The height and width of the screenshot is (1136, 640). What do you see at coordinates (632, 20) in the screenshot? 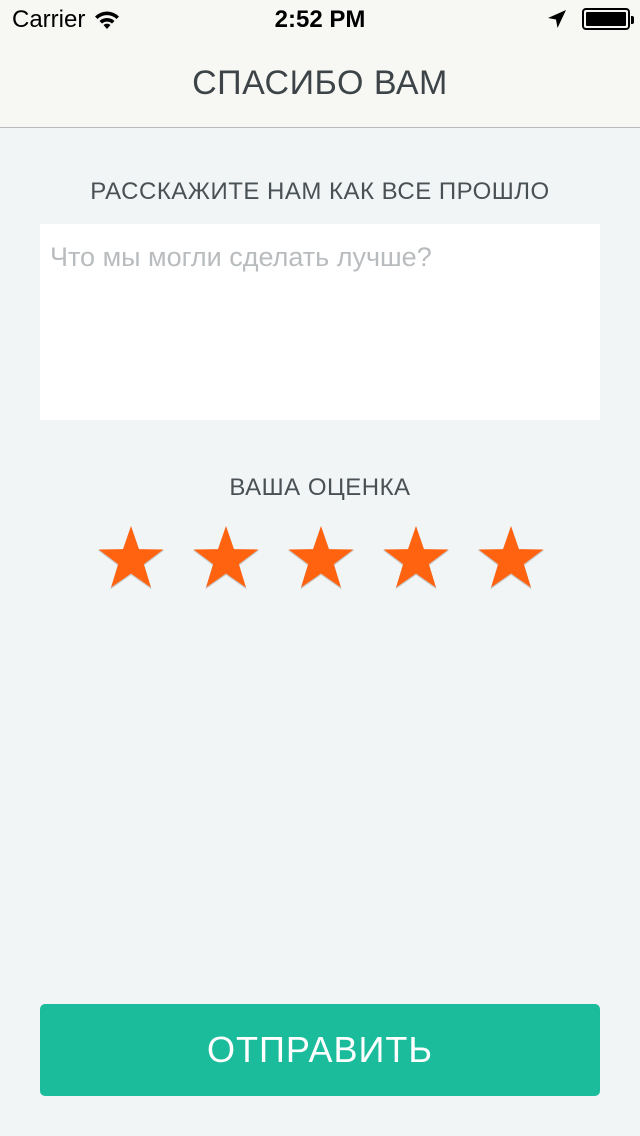
I see `battery-tip` at bounding box center [632, 20].